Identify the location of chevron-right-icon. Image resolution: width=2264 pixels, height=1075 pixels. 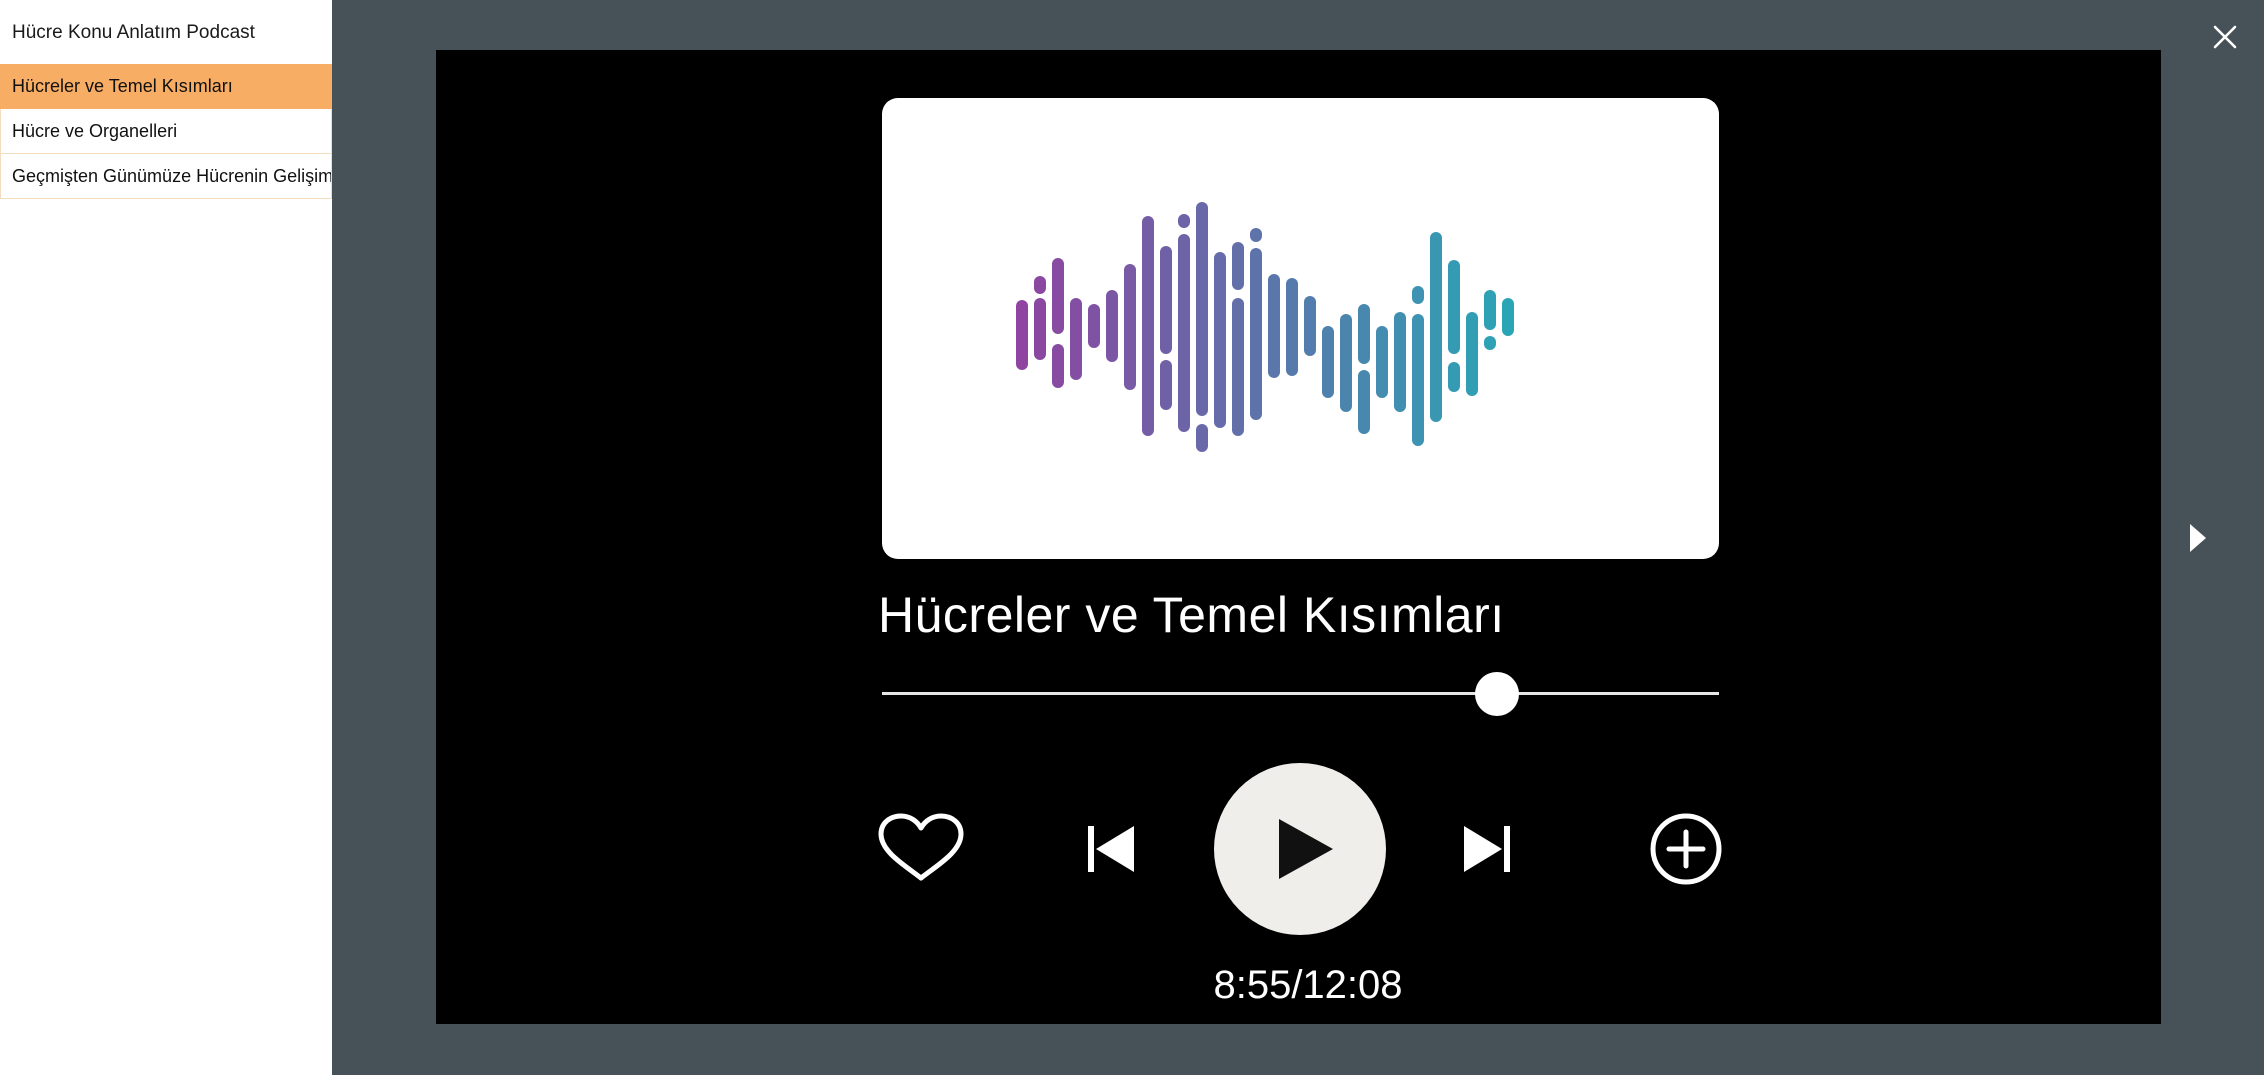
(2198, 538).